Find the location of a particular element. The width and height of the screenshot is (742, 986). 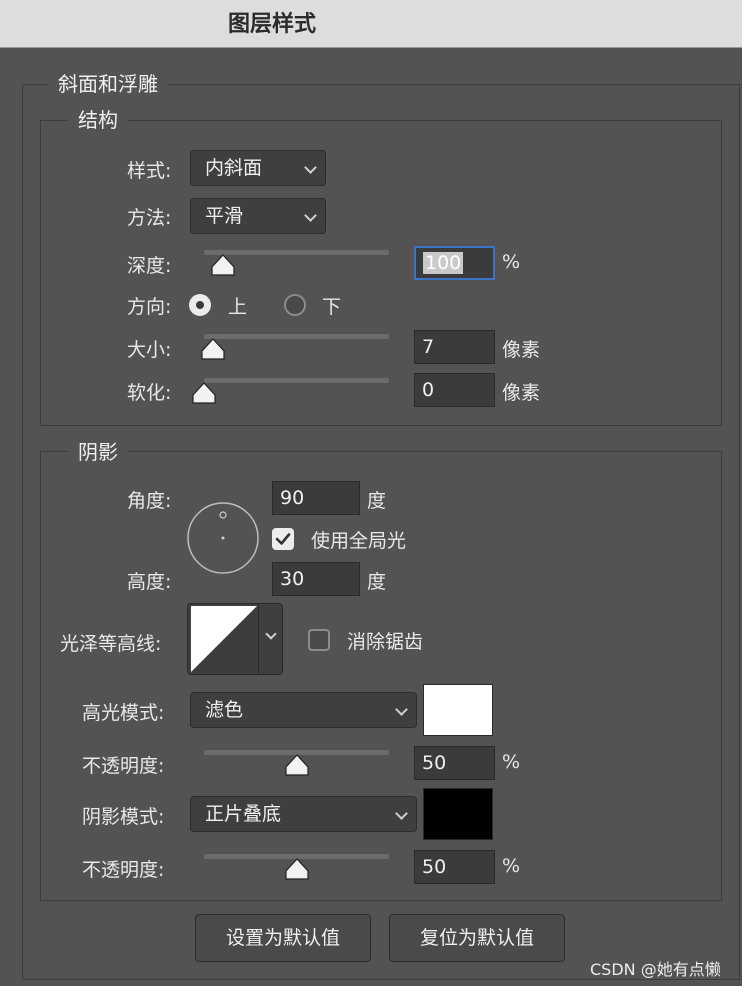

gloss-contour-picker is located at coordinates (235, 639).